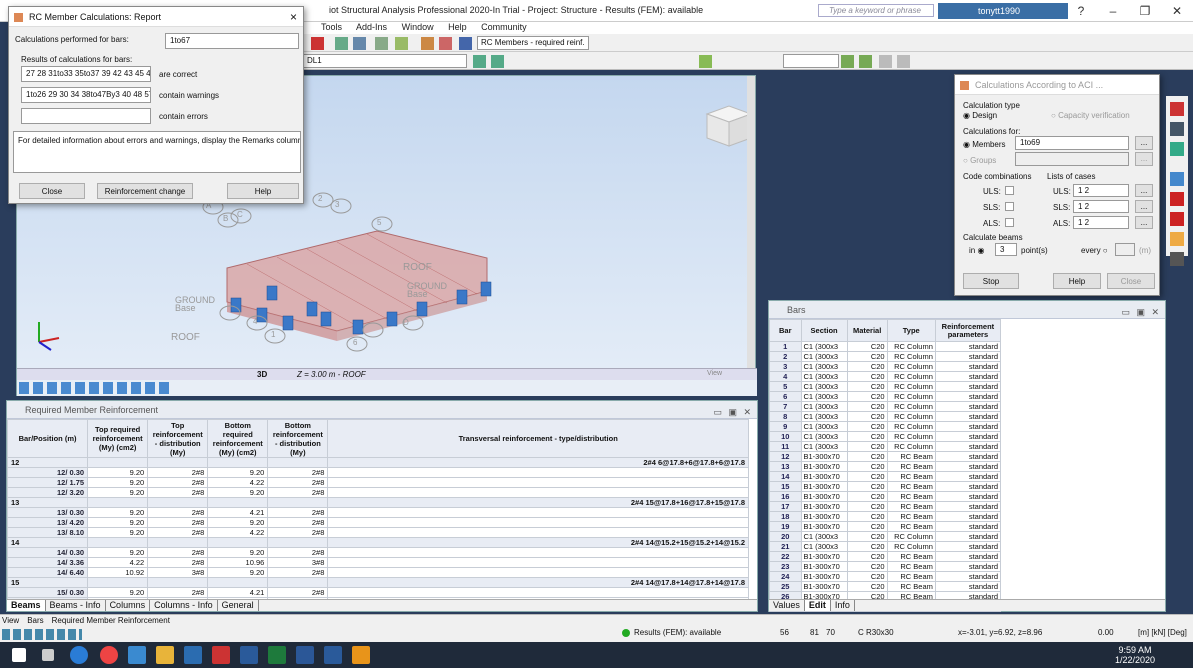 The width and height of the screenshot is (1193, 668). Describe the element at coordinates (1177, 11) in the screenshot. I see `close-window-button: ✕` at that location.